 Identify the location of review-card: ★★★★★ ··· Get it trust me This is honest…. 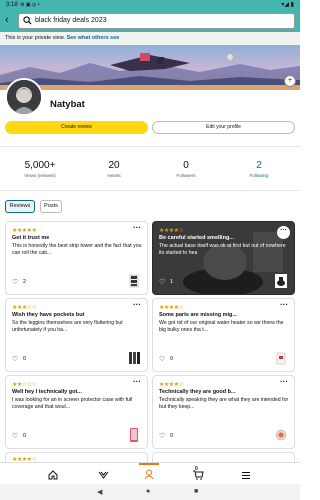
(76, 258).